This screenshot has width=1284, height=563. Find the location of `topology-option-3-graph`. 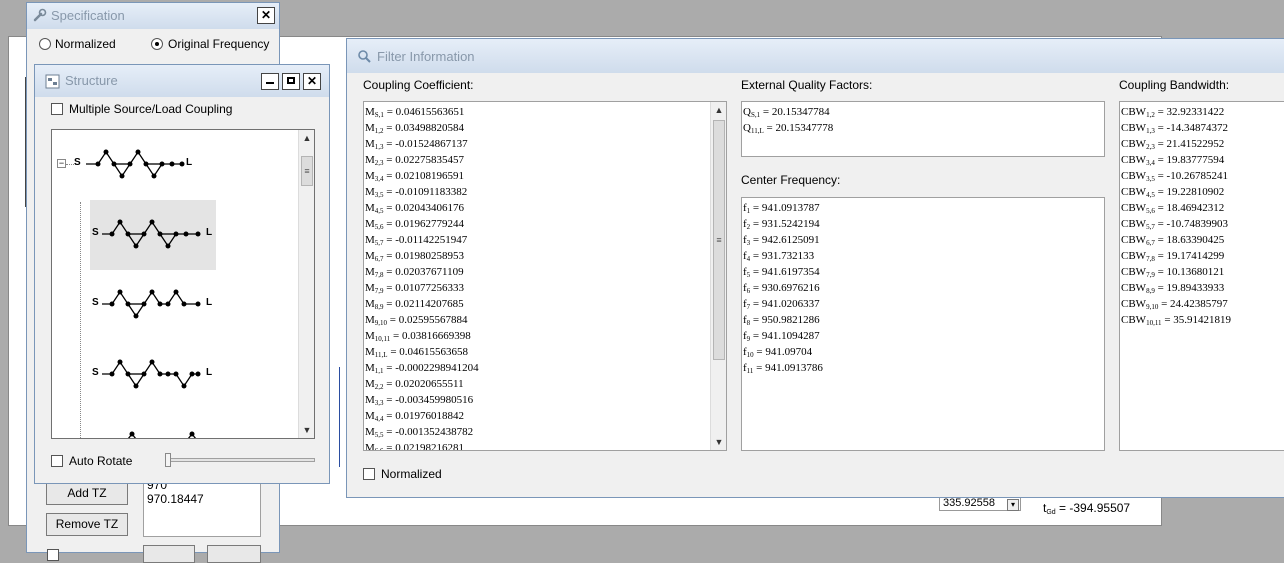

topology-option-3-graph is located at coordinates (151, 374).